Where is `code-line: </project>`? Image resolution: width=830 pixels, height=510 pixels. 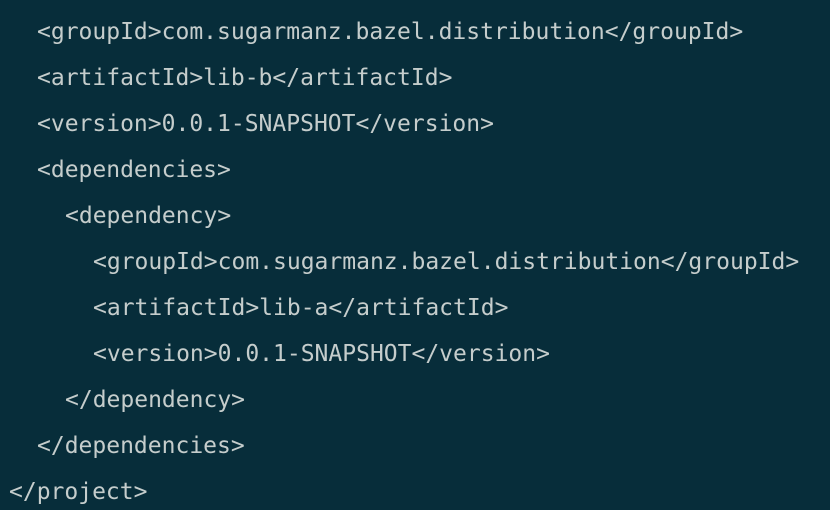 code-line: </project> is located at coordinates (78, 492).